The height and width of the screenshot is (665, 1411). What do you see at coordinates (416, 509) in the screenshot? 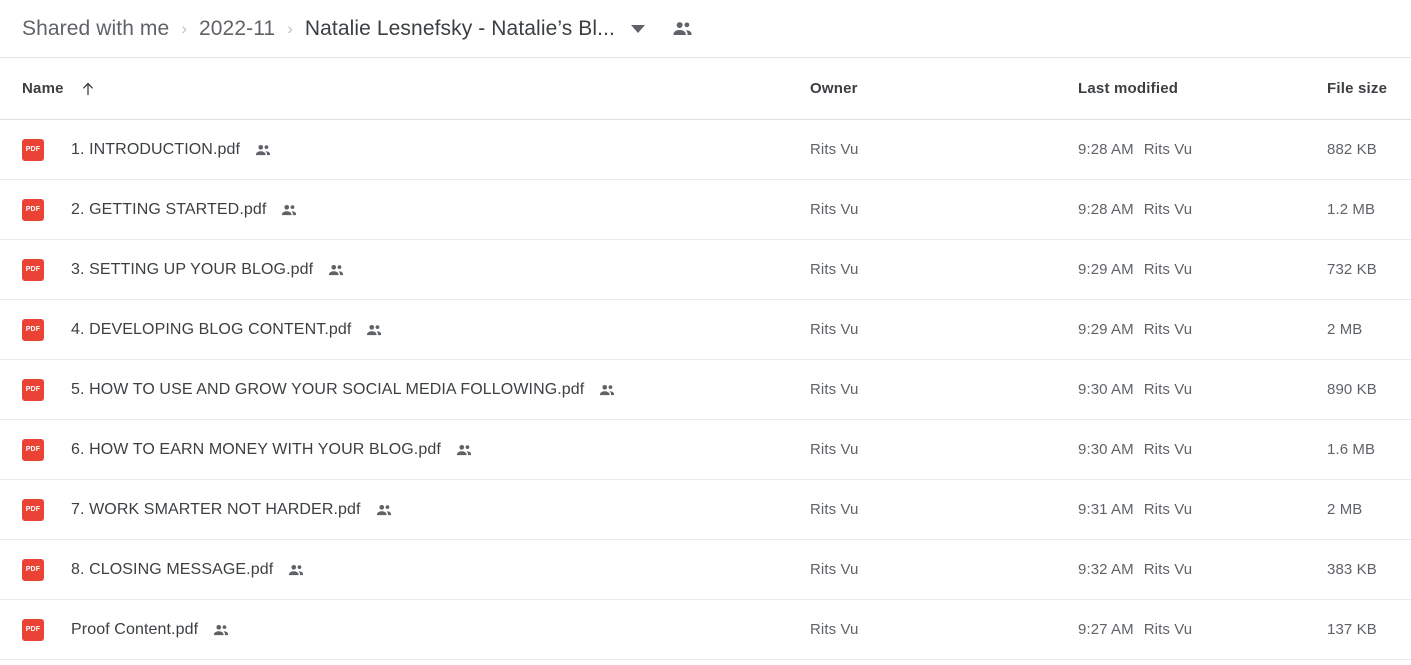
I see `cell-name: PDF 7. WORK SMARTER NOT HARDER.pdf` at bounding box center [416, 509].